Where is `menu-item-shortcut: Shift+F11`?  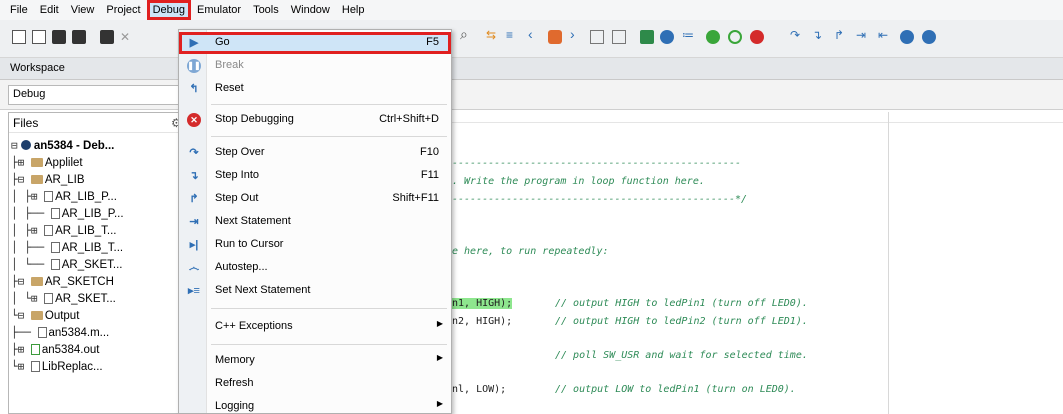
menu-item-shortcut: Shift+F11 is located at coordinates (415, 198).